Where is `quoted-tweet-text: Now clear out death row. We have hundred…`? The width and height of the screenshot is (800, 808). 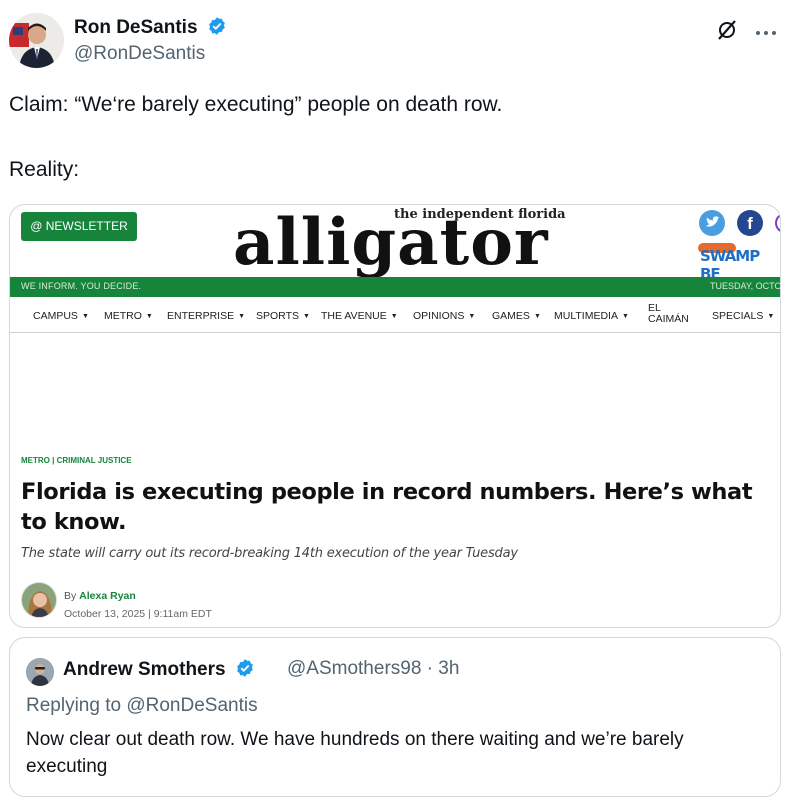
quoted-tweet-text: Now clear out death row. We have hundred… is located at coordinates (355, 753).